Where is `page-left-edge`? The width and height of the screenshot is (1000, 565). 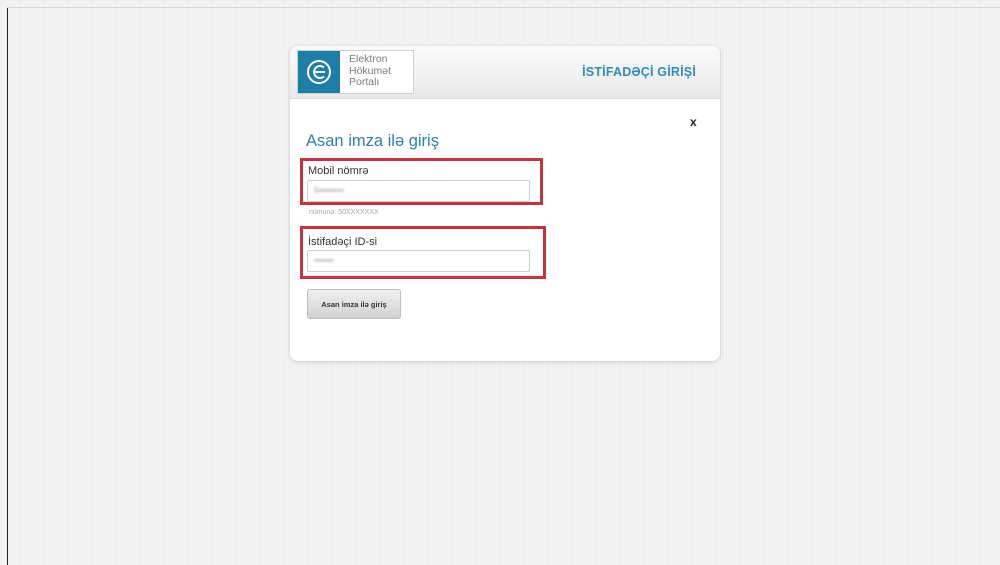 page-left-edge is located at coordinates (7, 286).